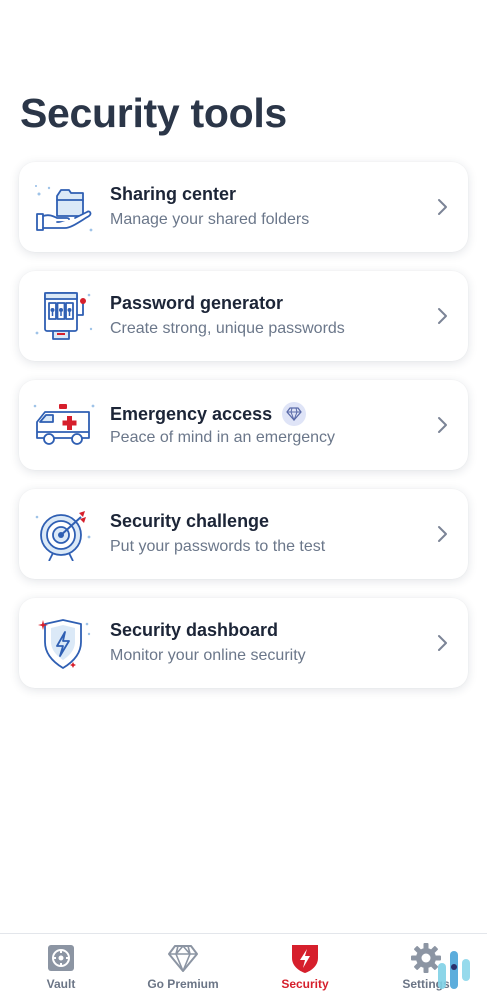  What do you see at coordinates (183, 958) in the screenshot?
I see `diamond-icon` at bounding box center [183, 958].